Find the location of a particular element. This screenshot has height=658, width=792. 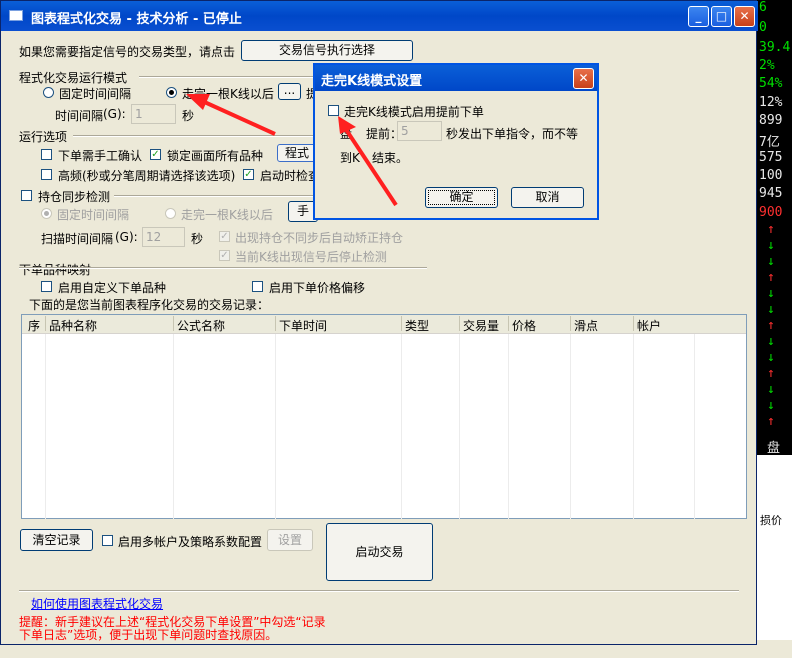

annotation-arrows is located at coordinates (292, 150).